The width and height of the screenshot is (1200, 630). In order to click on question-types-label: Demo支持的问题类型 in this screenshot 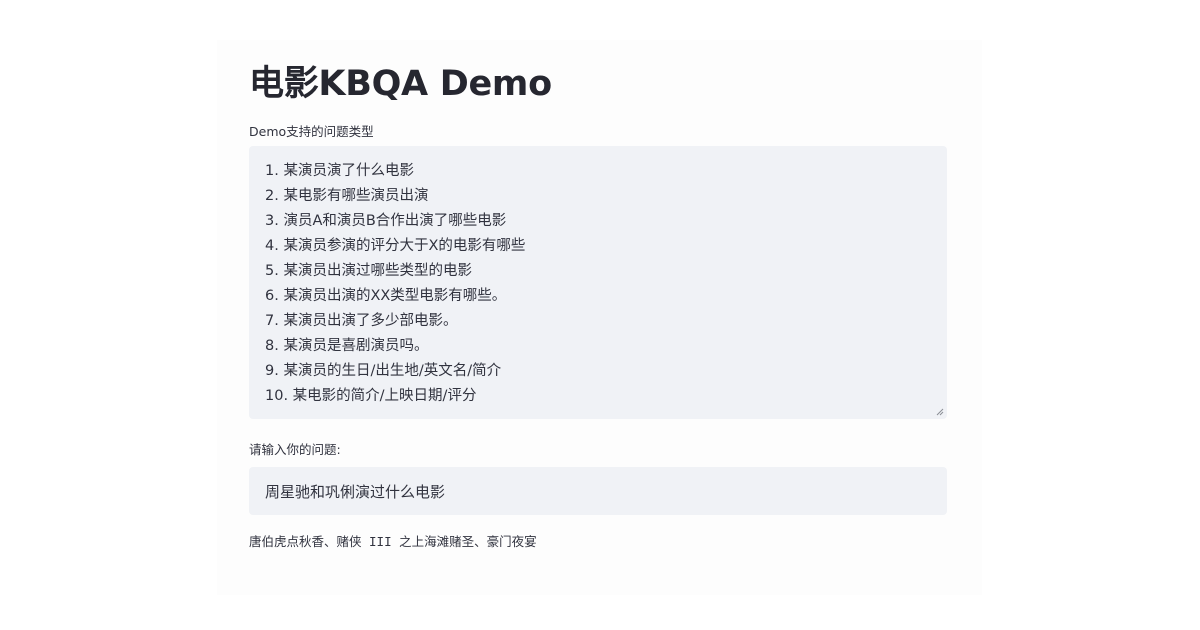, I will do `click(311, 131)`.